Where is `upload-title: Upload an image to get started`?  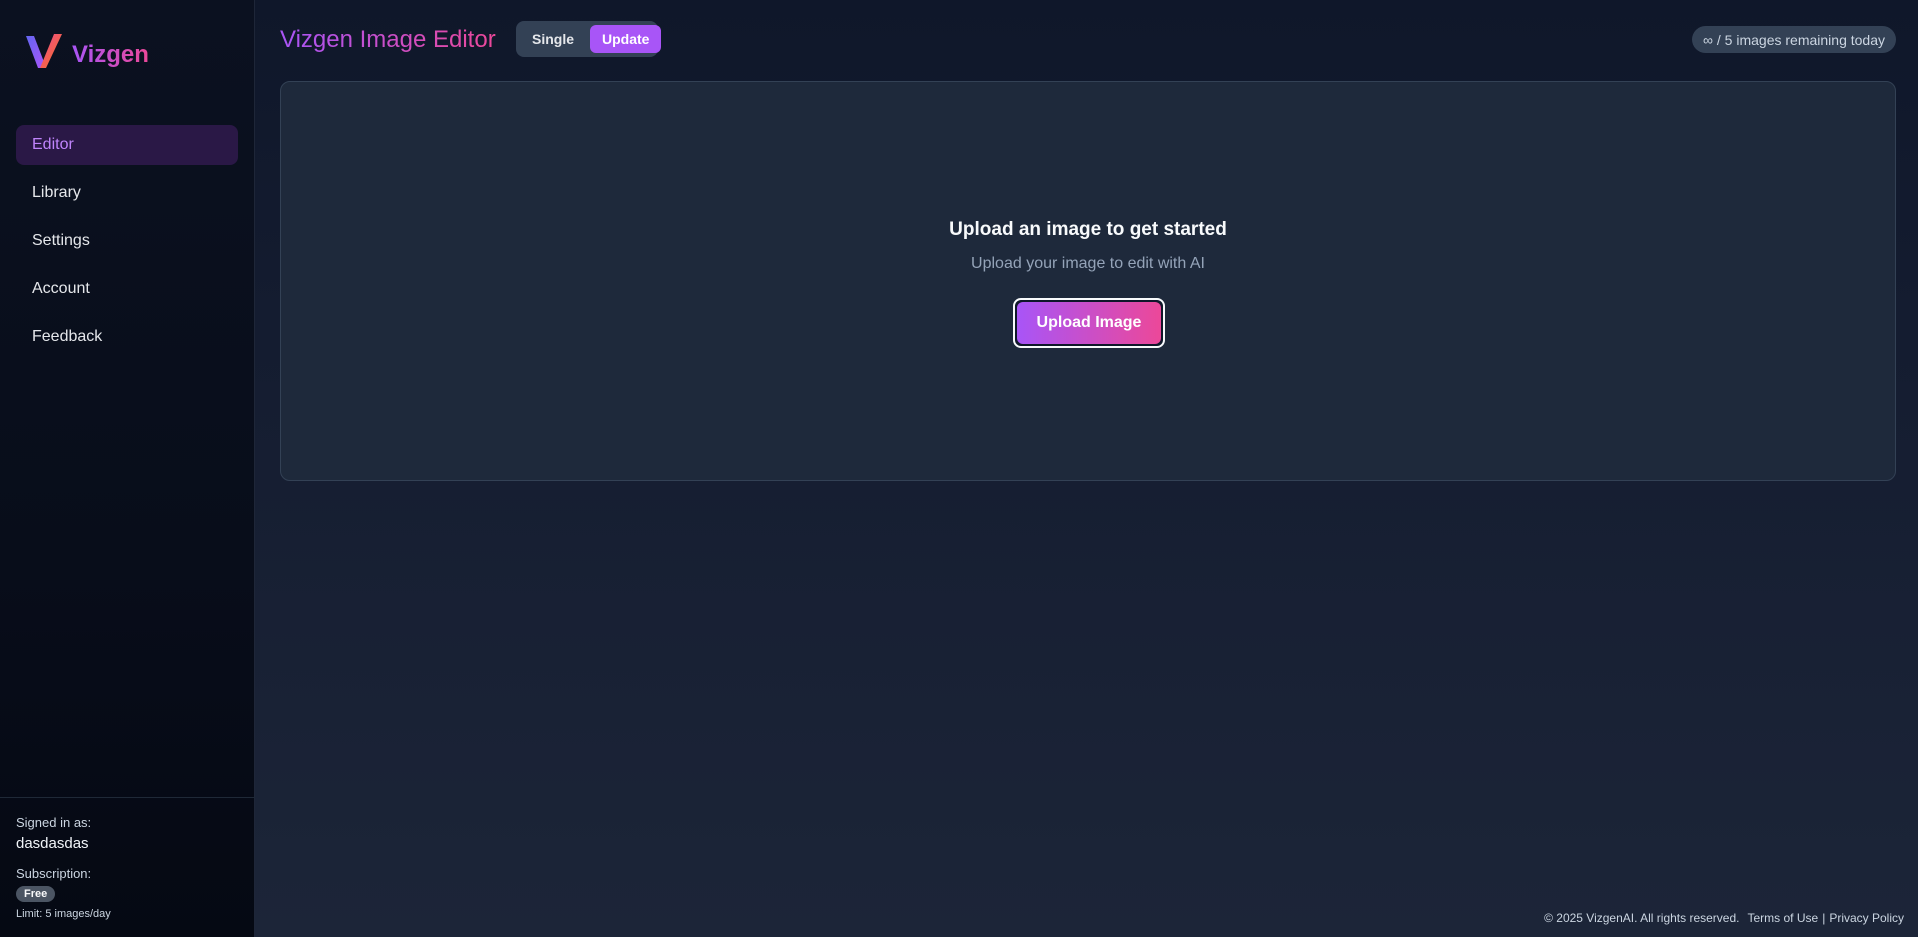 upload-title: Upload an image to get started is located at coordinates (1088, 229).